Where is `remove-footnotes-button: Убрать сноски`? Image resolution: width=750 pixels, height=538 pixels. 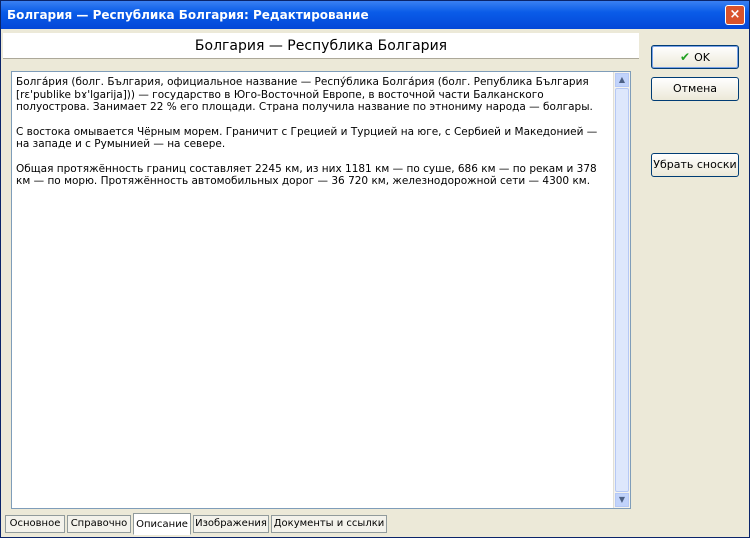
remove-footnotes-button: Убрать сноски is located at coordinates (695, 165).